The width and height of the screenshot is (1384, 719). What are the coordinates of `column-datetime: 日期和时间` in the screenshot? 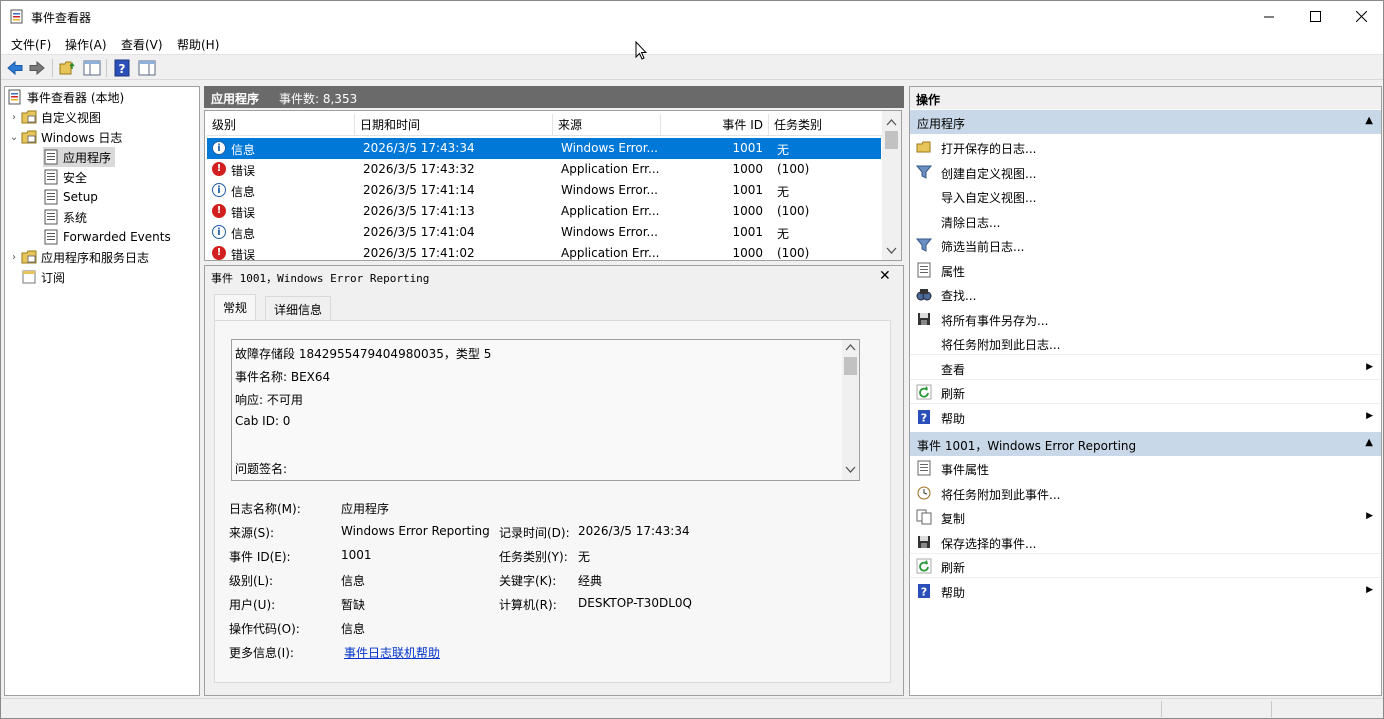 It's located at (454, 125).